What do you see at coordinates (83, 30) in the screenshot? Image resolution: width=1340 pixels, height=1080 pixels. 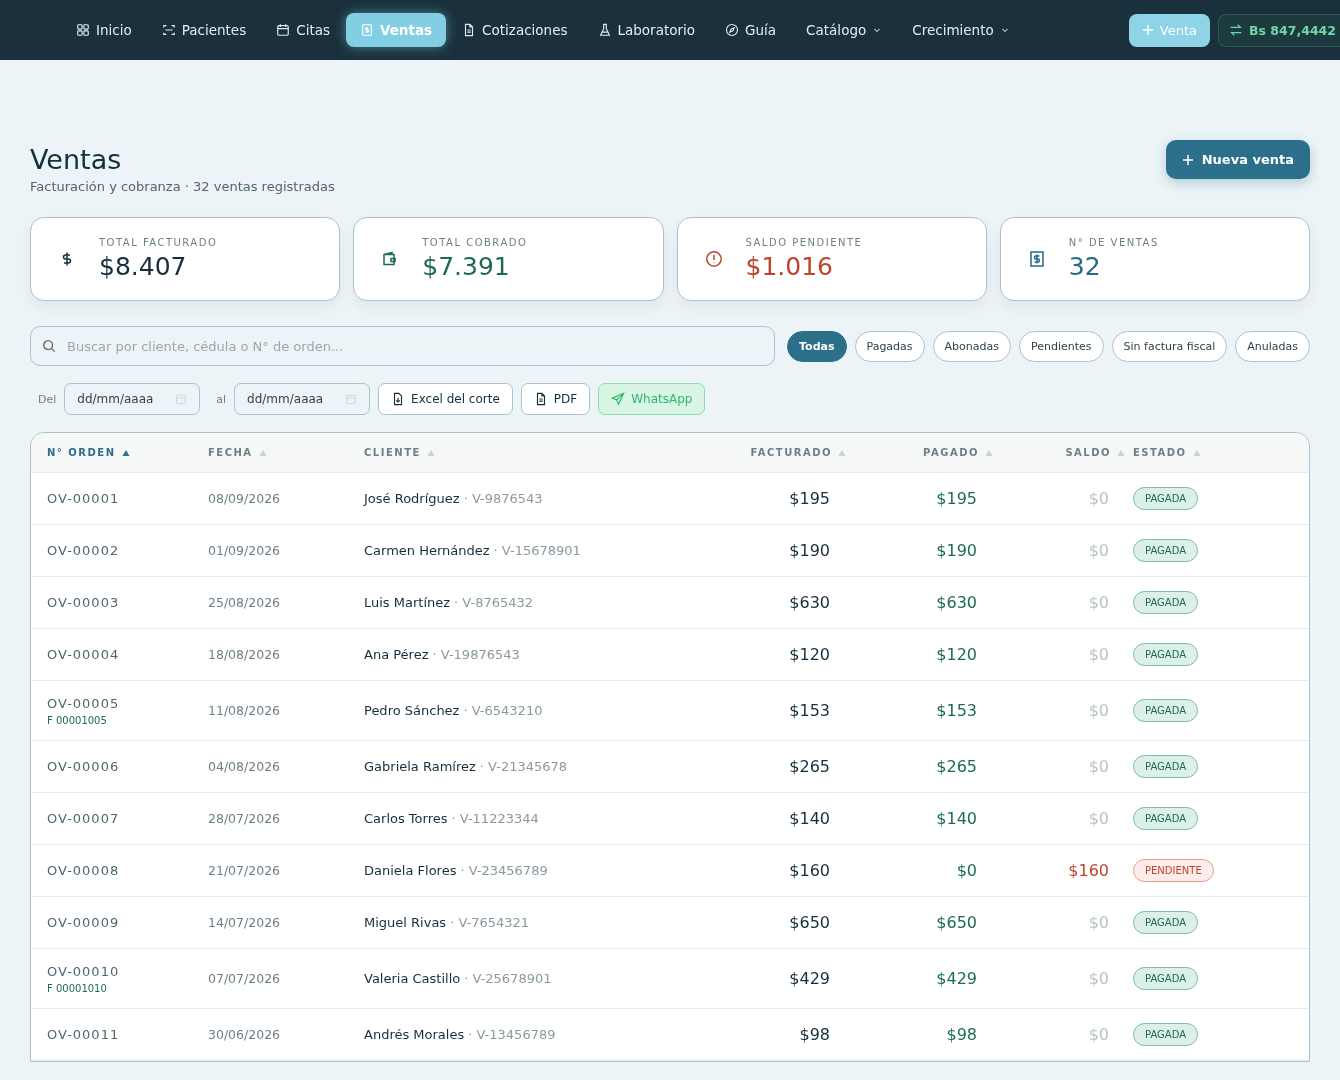 I see `grid-icon` at bounding box center [83, 30].